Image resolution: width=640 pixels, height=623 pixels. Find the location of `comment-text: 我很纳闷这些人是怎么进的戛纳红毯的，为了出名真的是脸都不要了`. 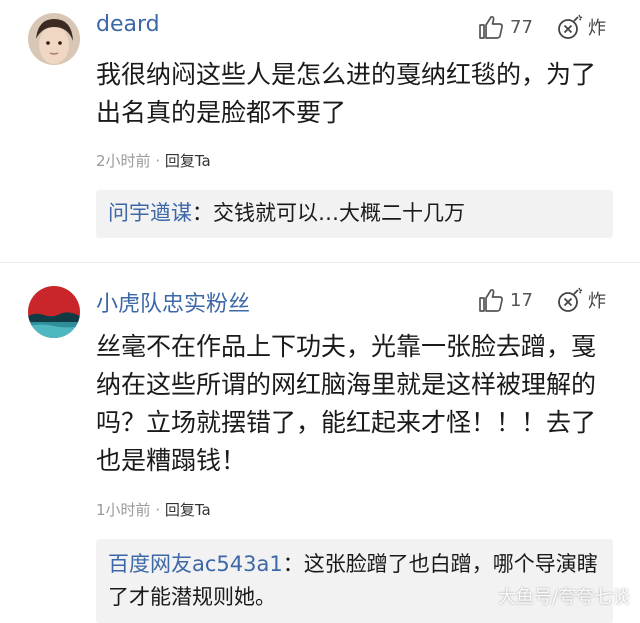

comment-text: 我很纳闷这些人是怎么进的戛纳红毯的，为了出名真的是脸都不要了 is located at coordinates (346, 93).